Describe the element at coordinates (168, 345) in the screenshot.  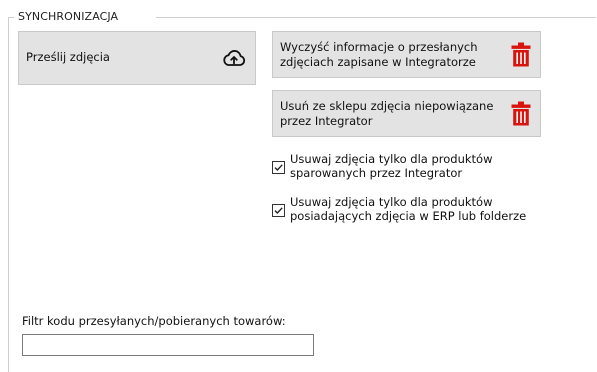
I see `product-code-filter-input` at that location.